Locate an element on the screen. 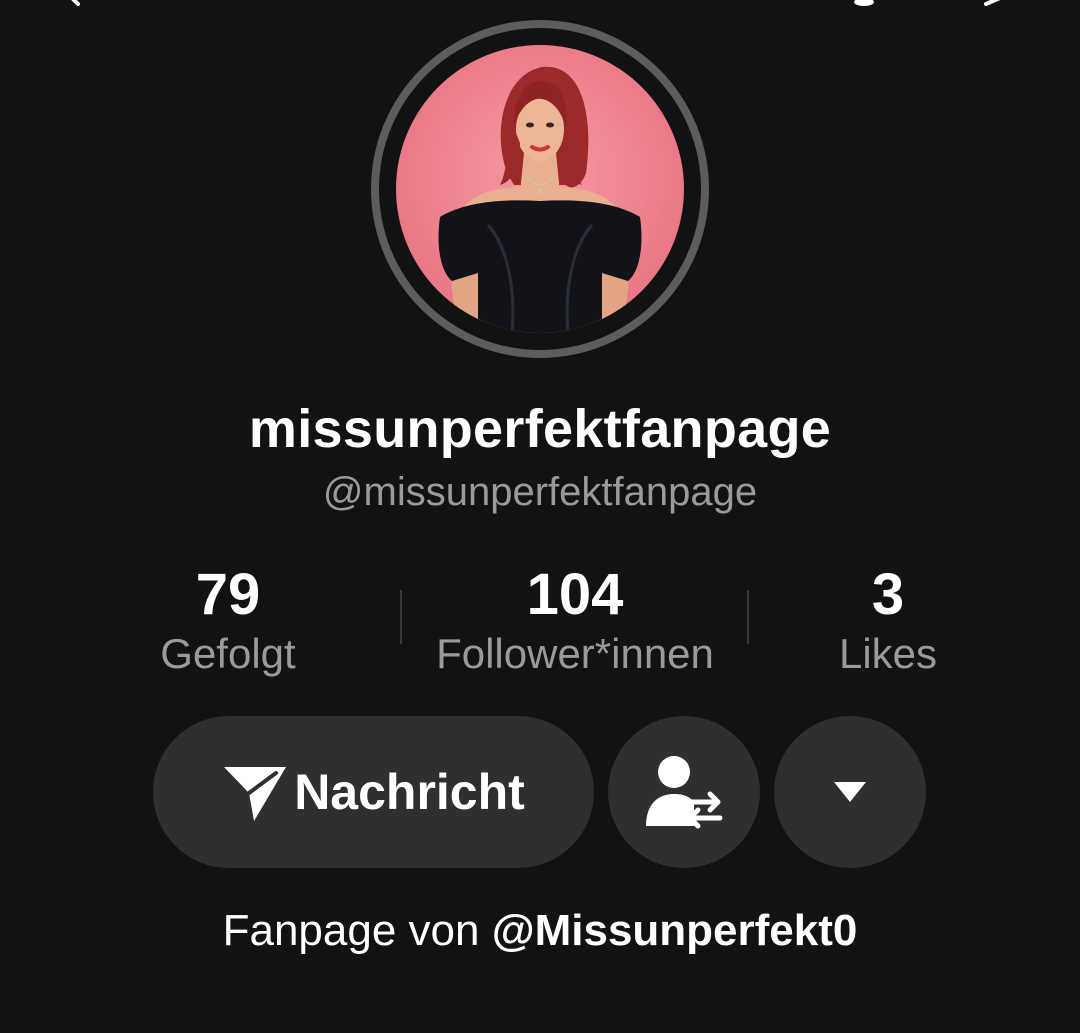  send-icon is located at coordinates (255, 792).